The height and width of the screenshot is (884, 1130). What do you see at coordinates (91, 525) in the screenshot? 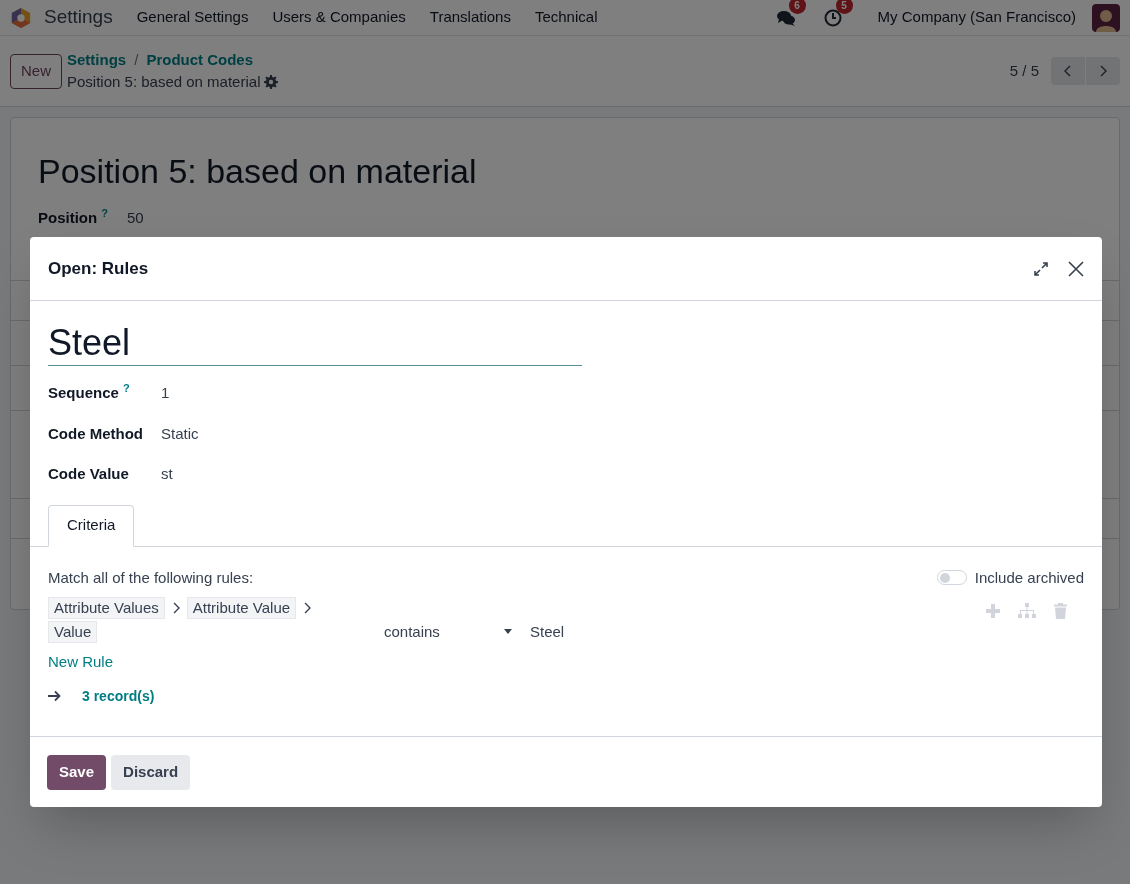
I see `tab: Criteria` at bounding box center [91, 525].